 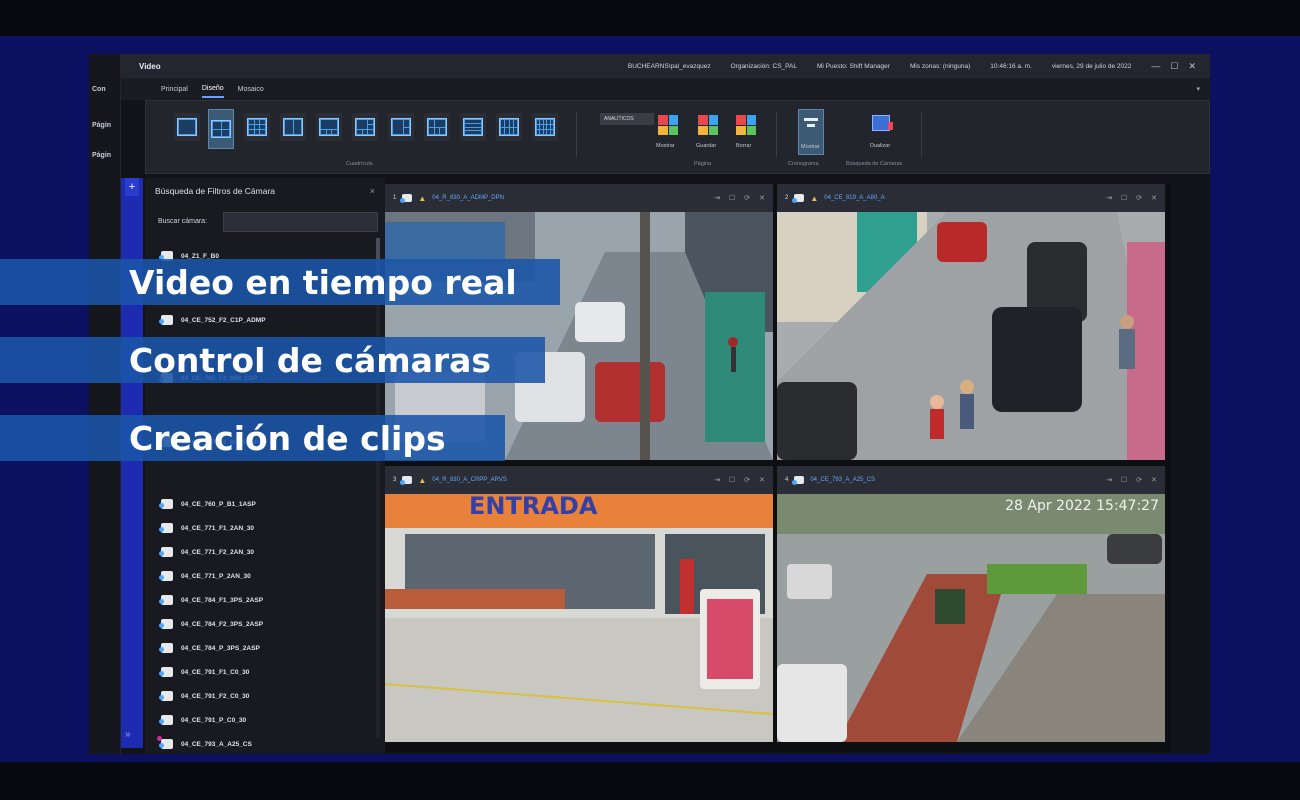 I want to click on video-timestamp-overlay: 28 Apr 2022 15:47:27, so click(x=1082, y=506).